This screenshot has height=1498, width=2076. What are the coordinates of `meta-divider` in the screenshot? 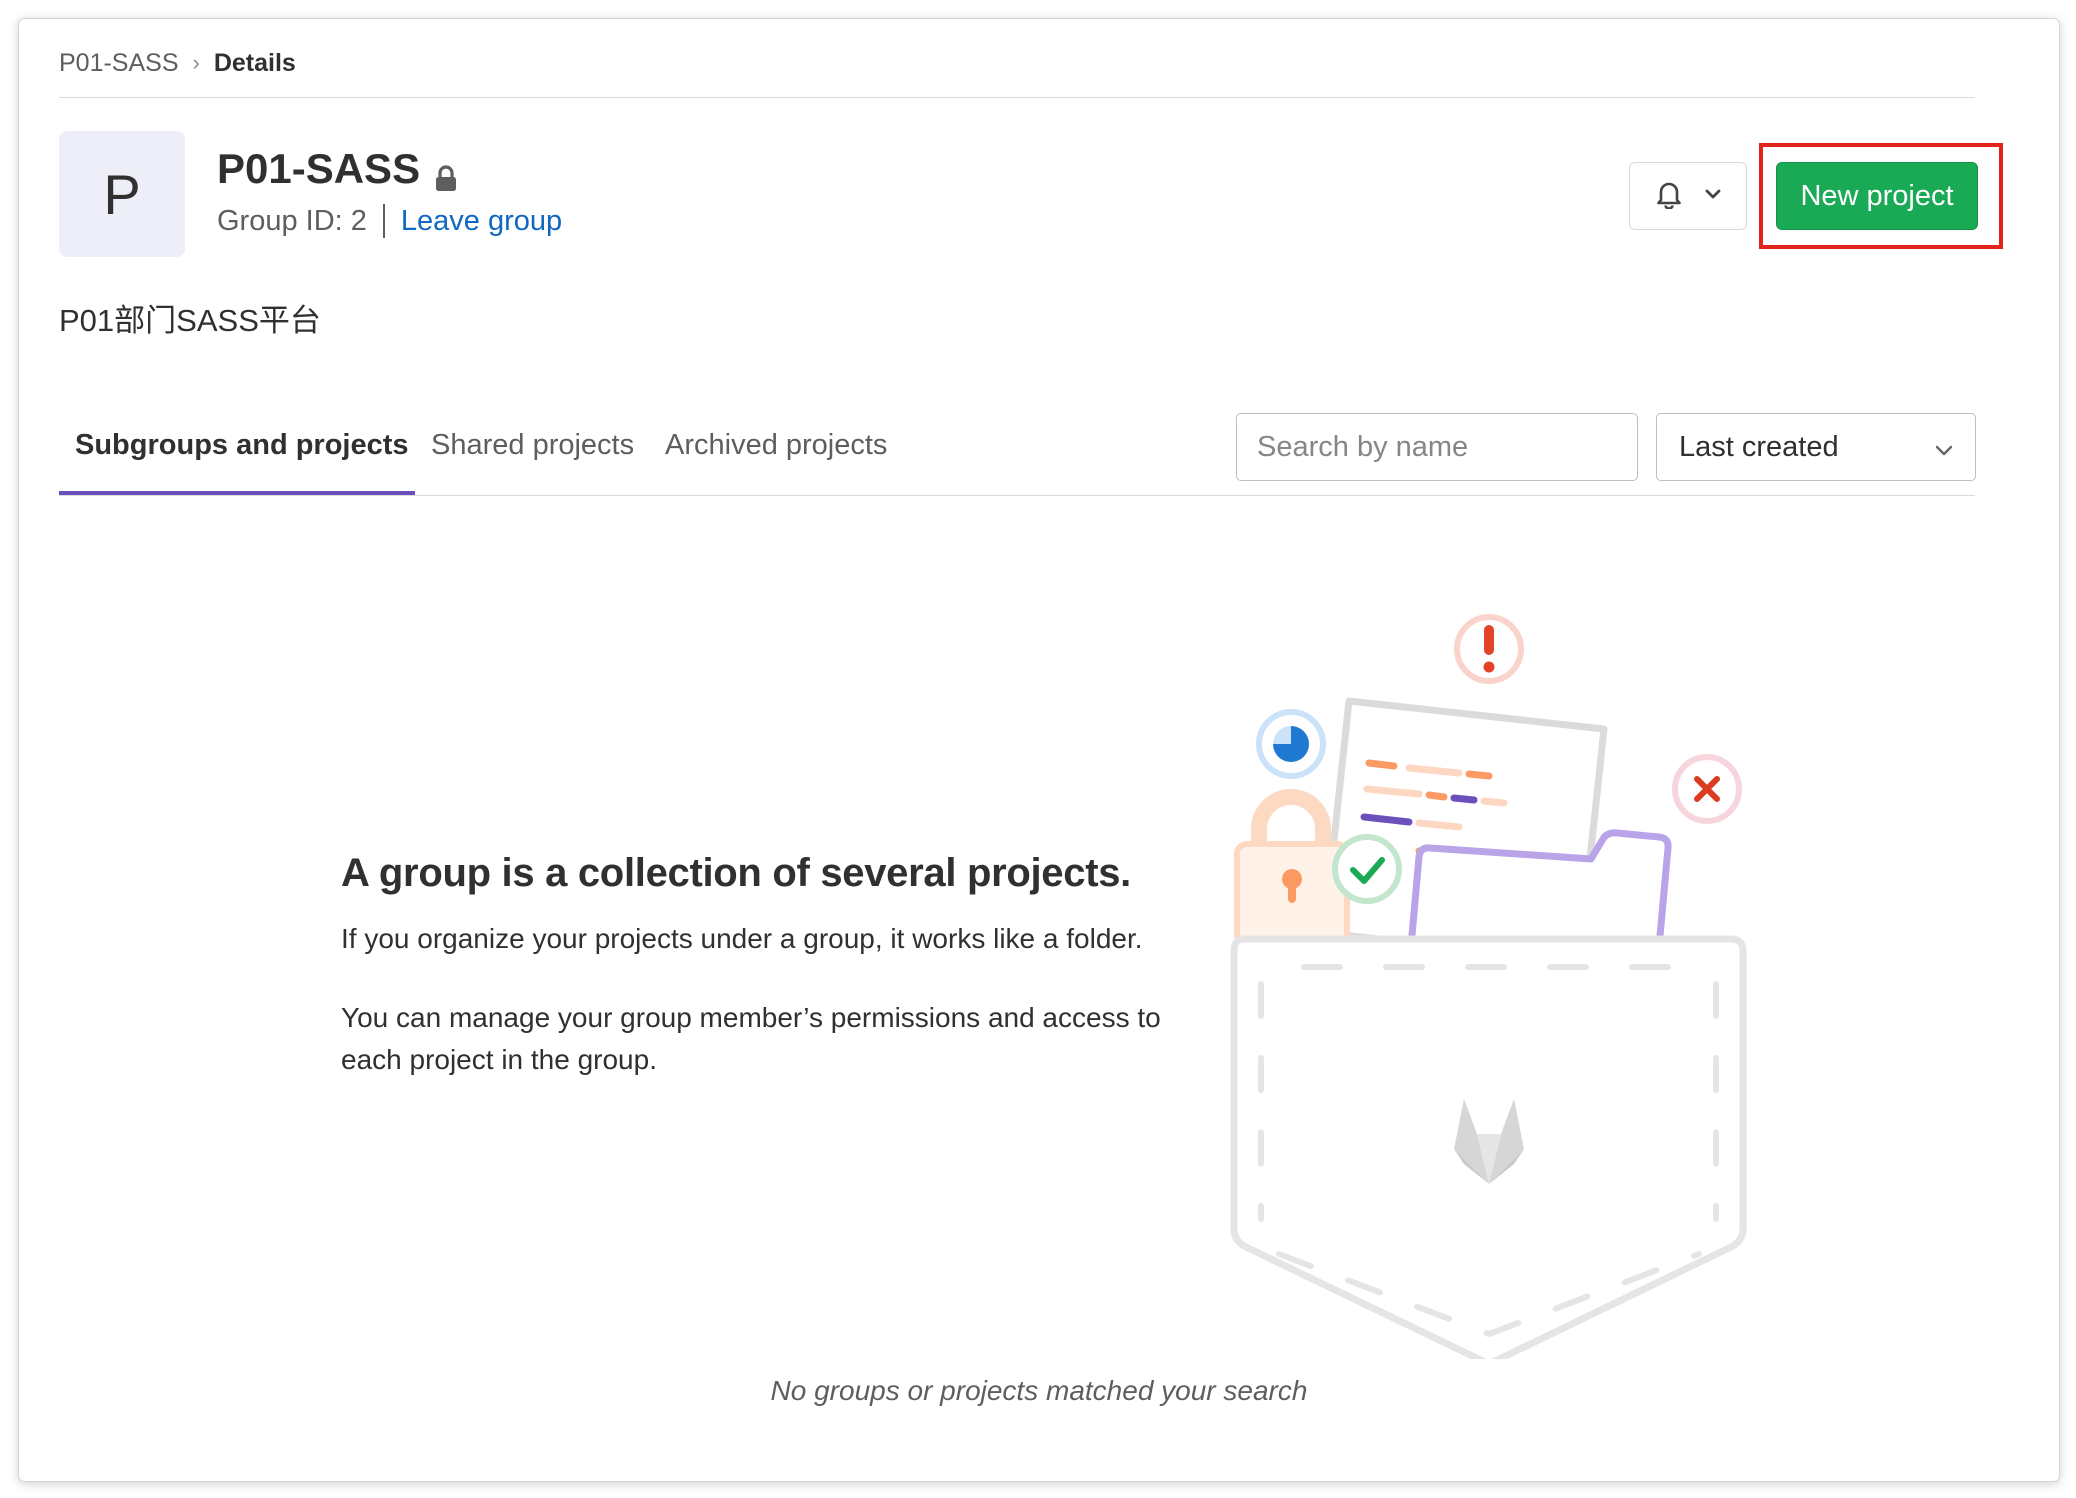 It's located at (383, 221).